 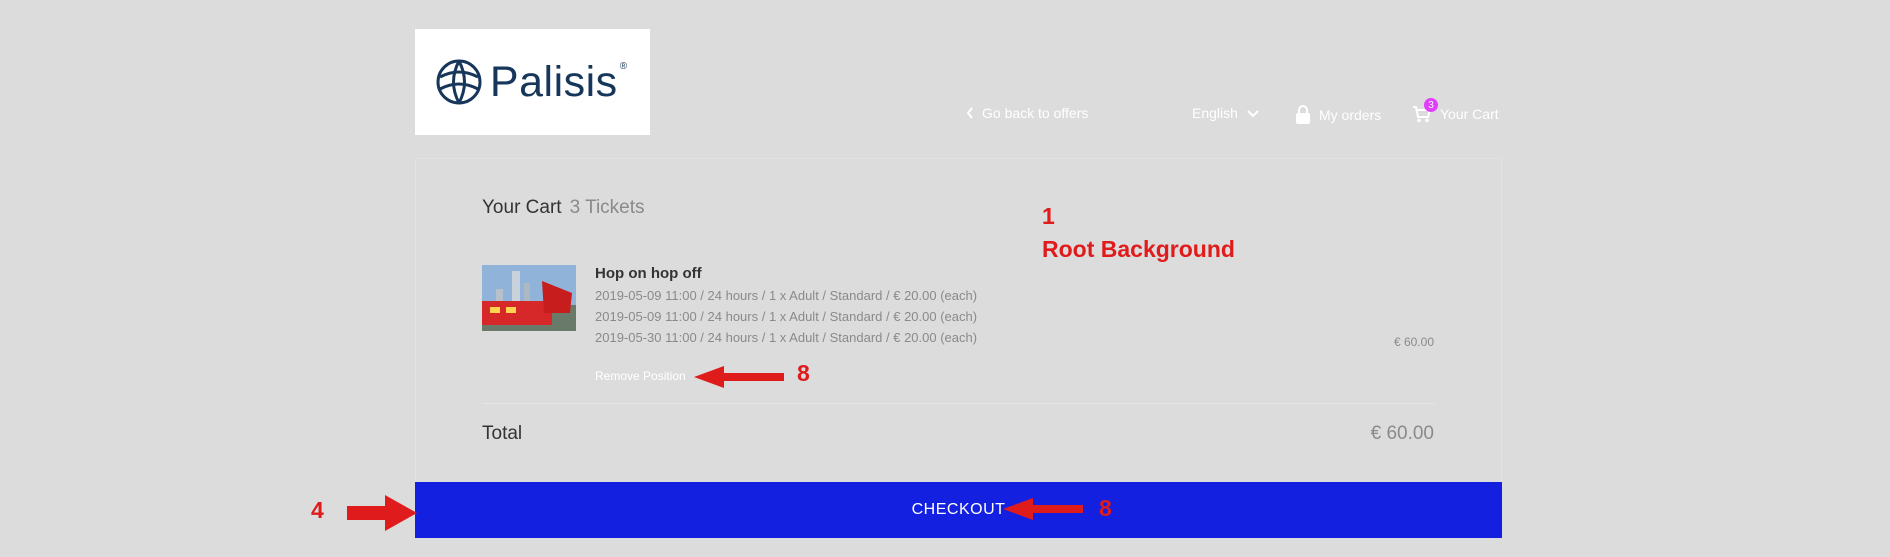 I want to click on language-select: English, so click(x=1226, y=113).